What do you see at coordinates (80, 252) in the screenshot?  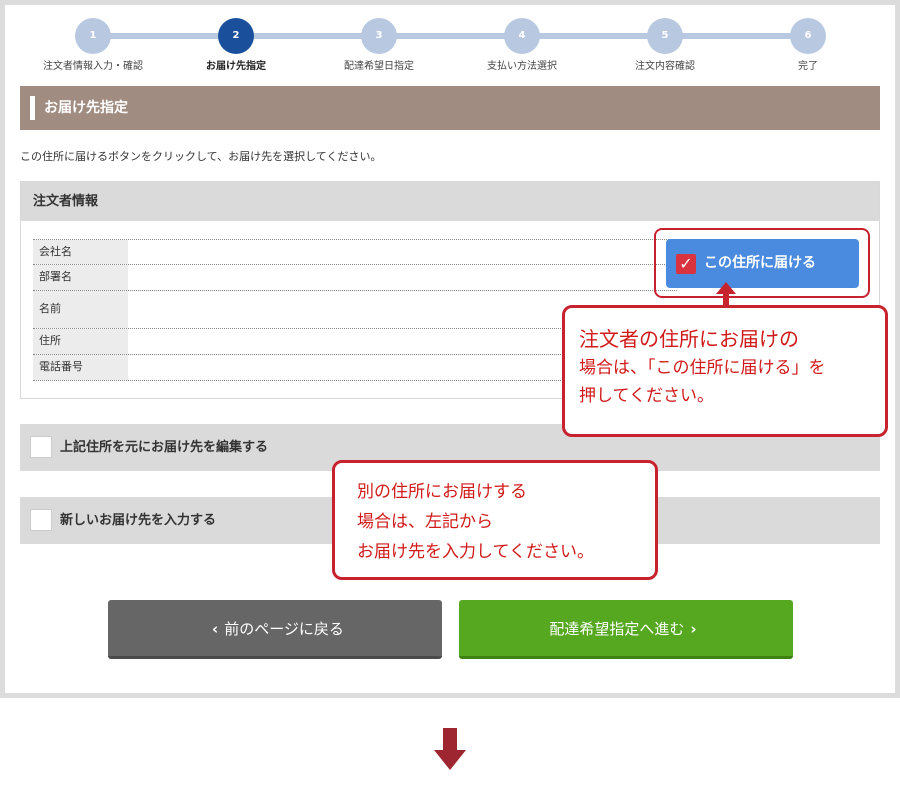 I see `info-label: 会社名` at bounding box center [80, 252].